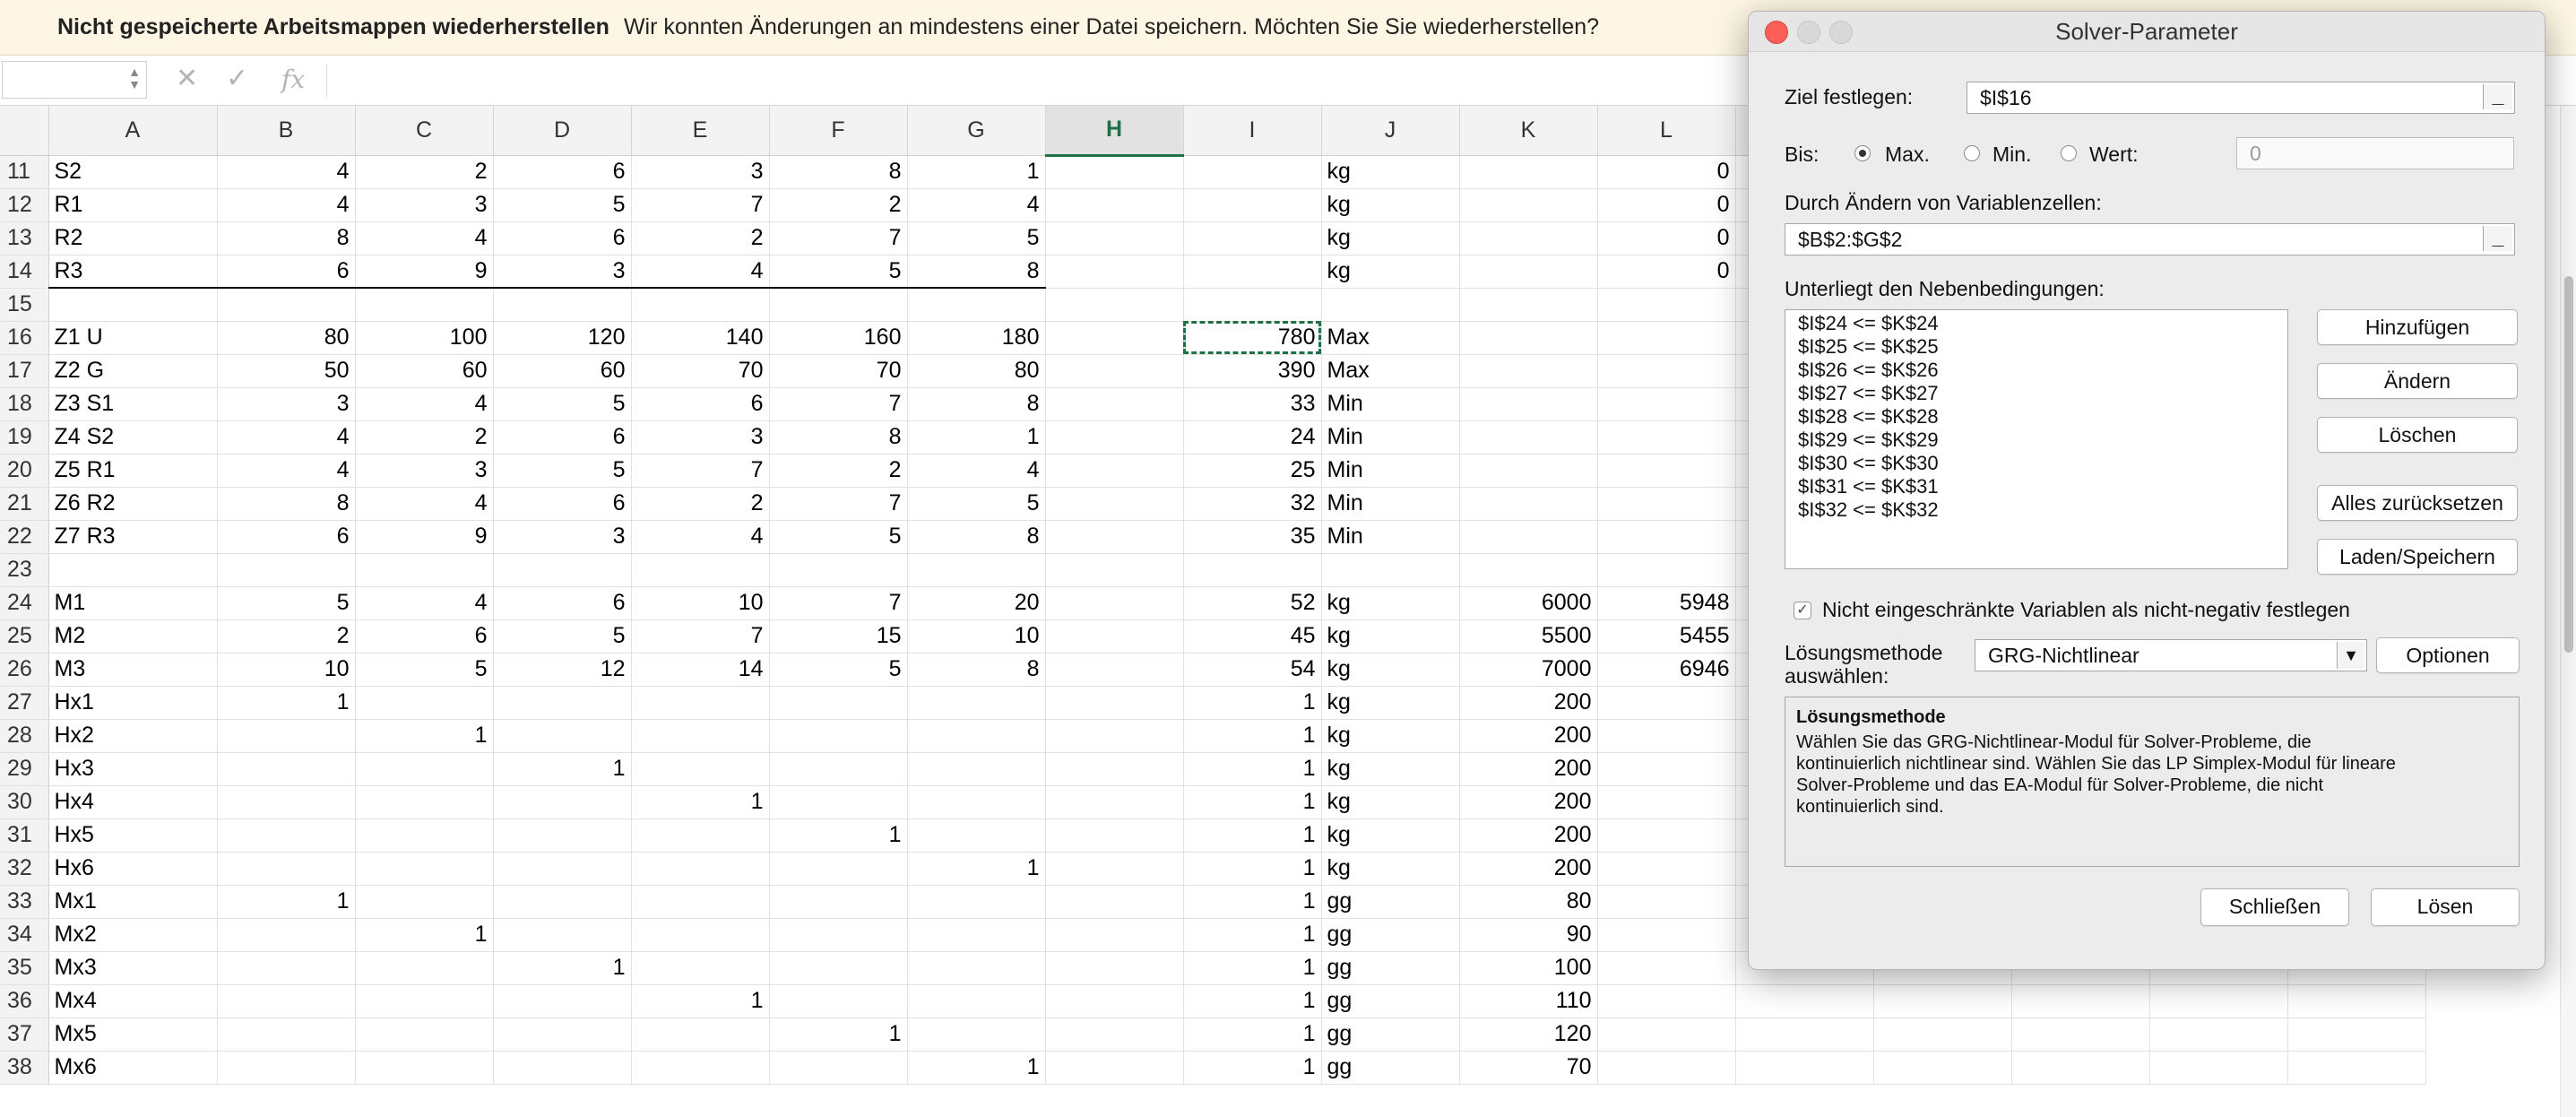 The width and height of the screenshot is (2576, 1117). I want to click on cell: kg, so click(1390, 836).